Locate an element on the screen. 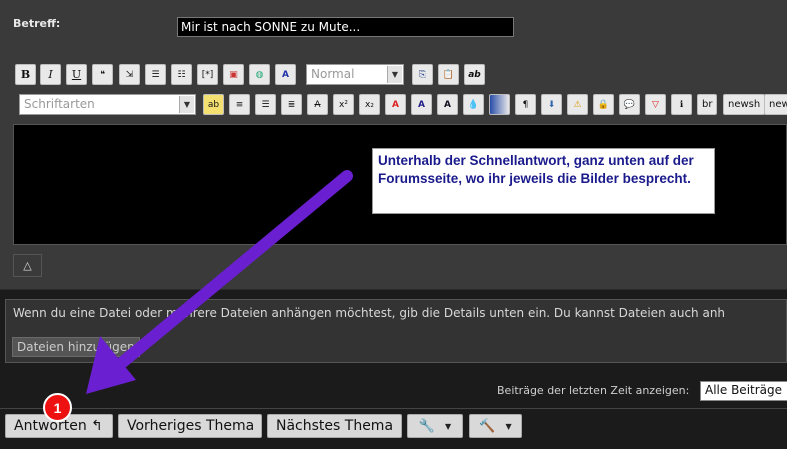 Image resolution: width=787 pixels, height=449 pixels. underline-label: U is located at coordinates (76, 74).